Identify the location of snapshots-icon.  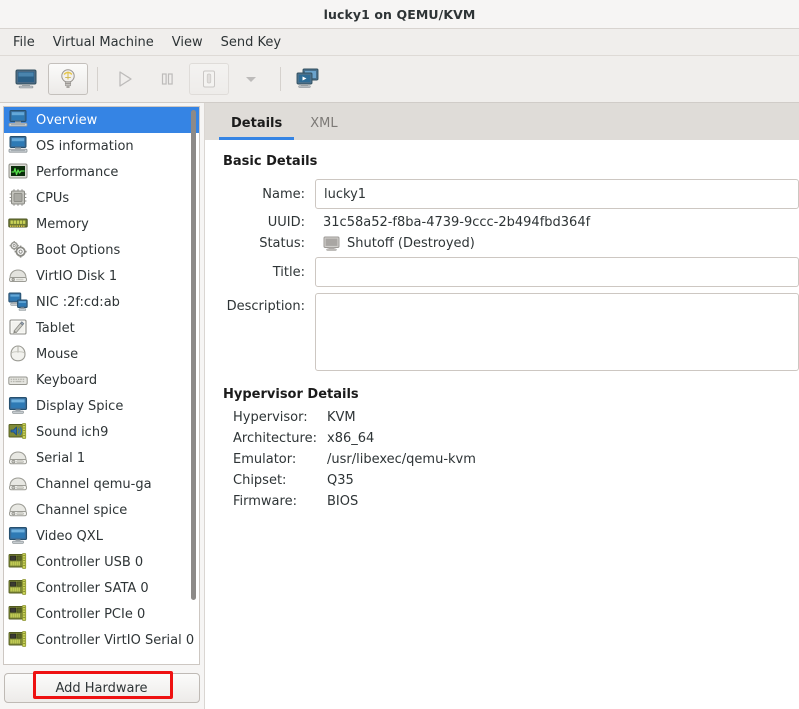
(308, 79).